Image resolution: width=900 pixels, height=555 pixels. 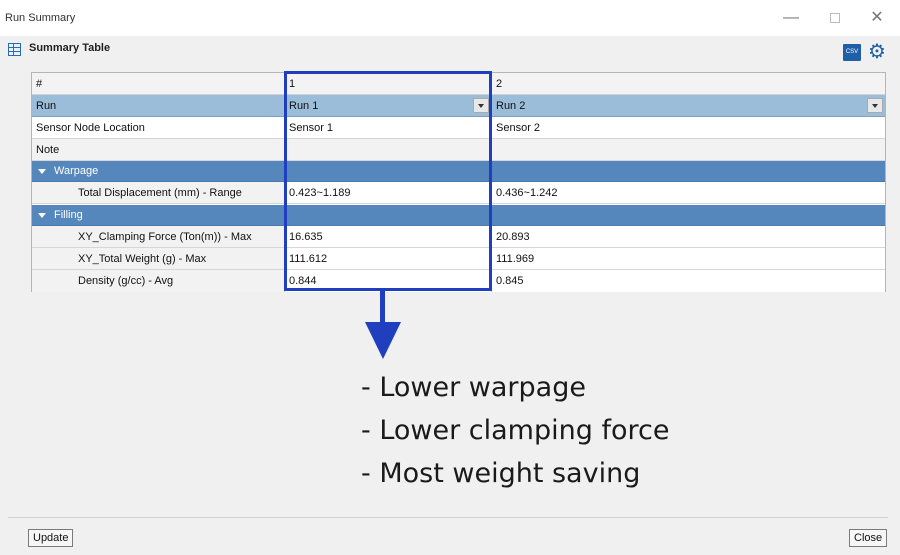 I want to click on sensor-row-label: Sensor Node Location, so click(x=158, y=127).